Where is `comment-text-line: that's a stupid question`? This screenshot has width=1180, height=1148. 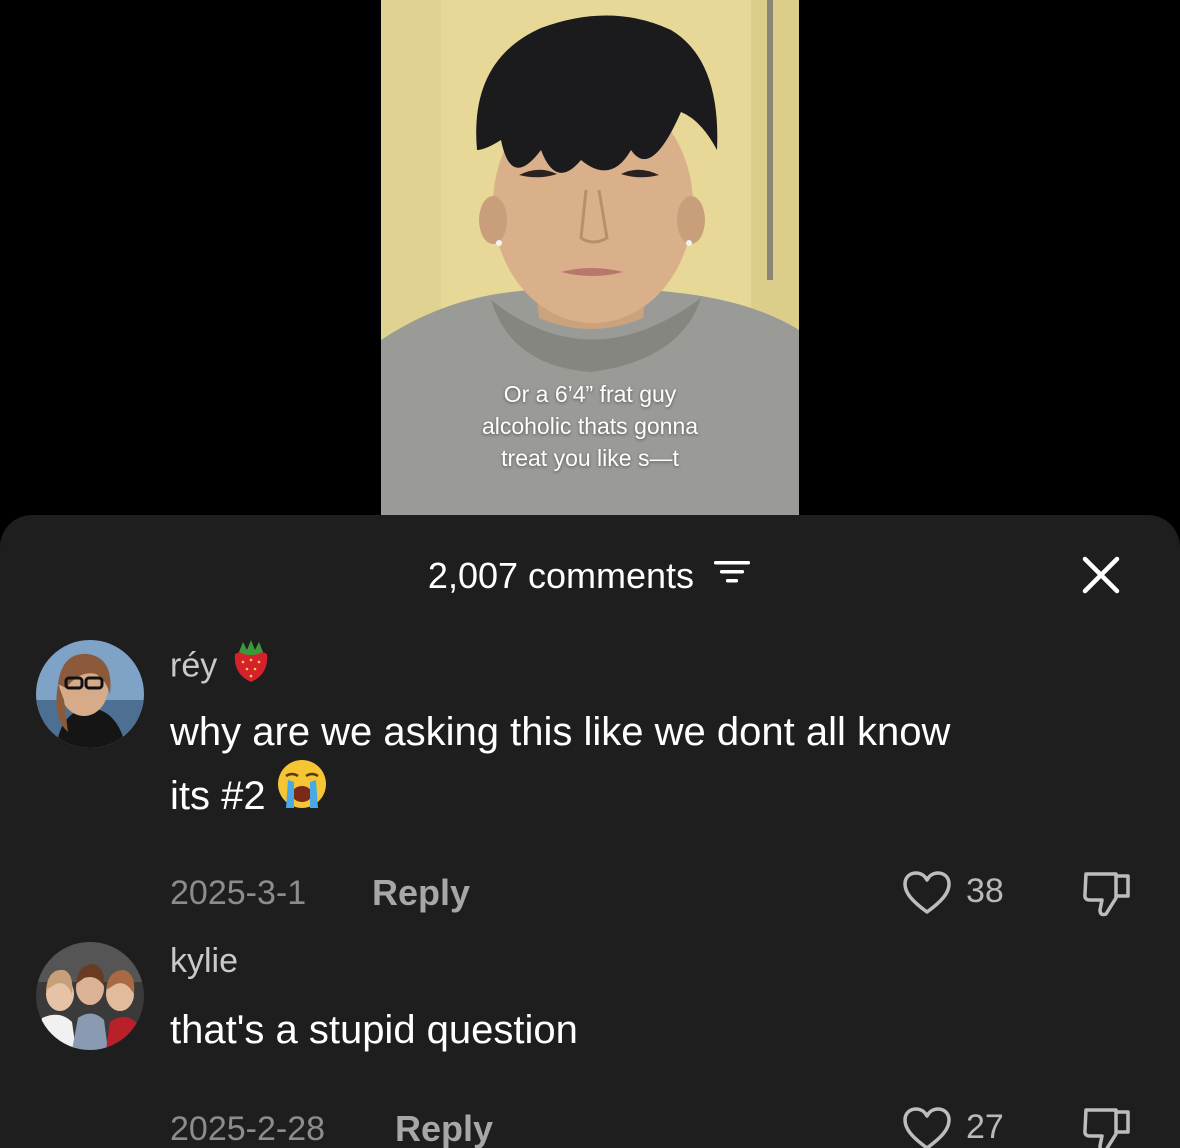 comment-text-line: that's a stupid question is located at coordinates (374, 1030).